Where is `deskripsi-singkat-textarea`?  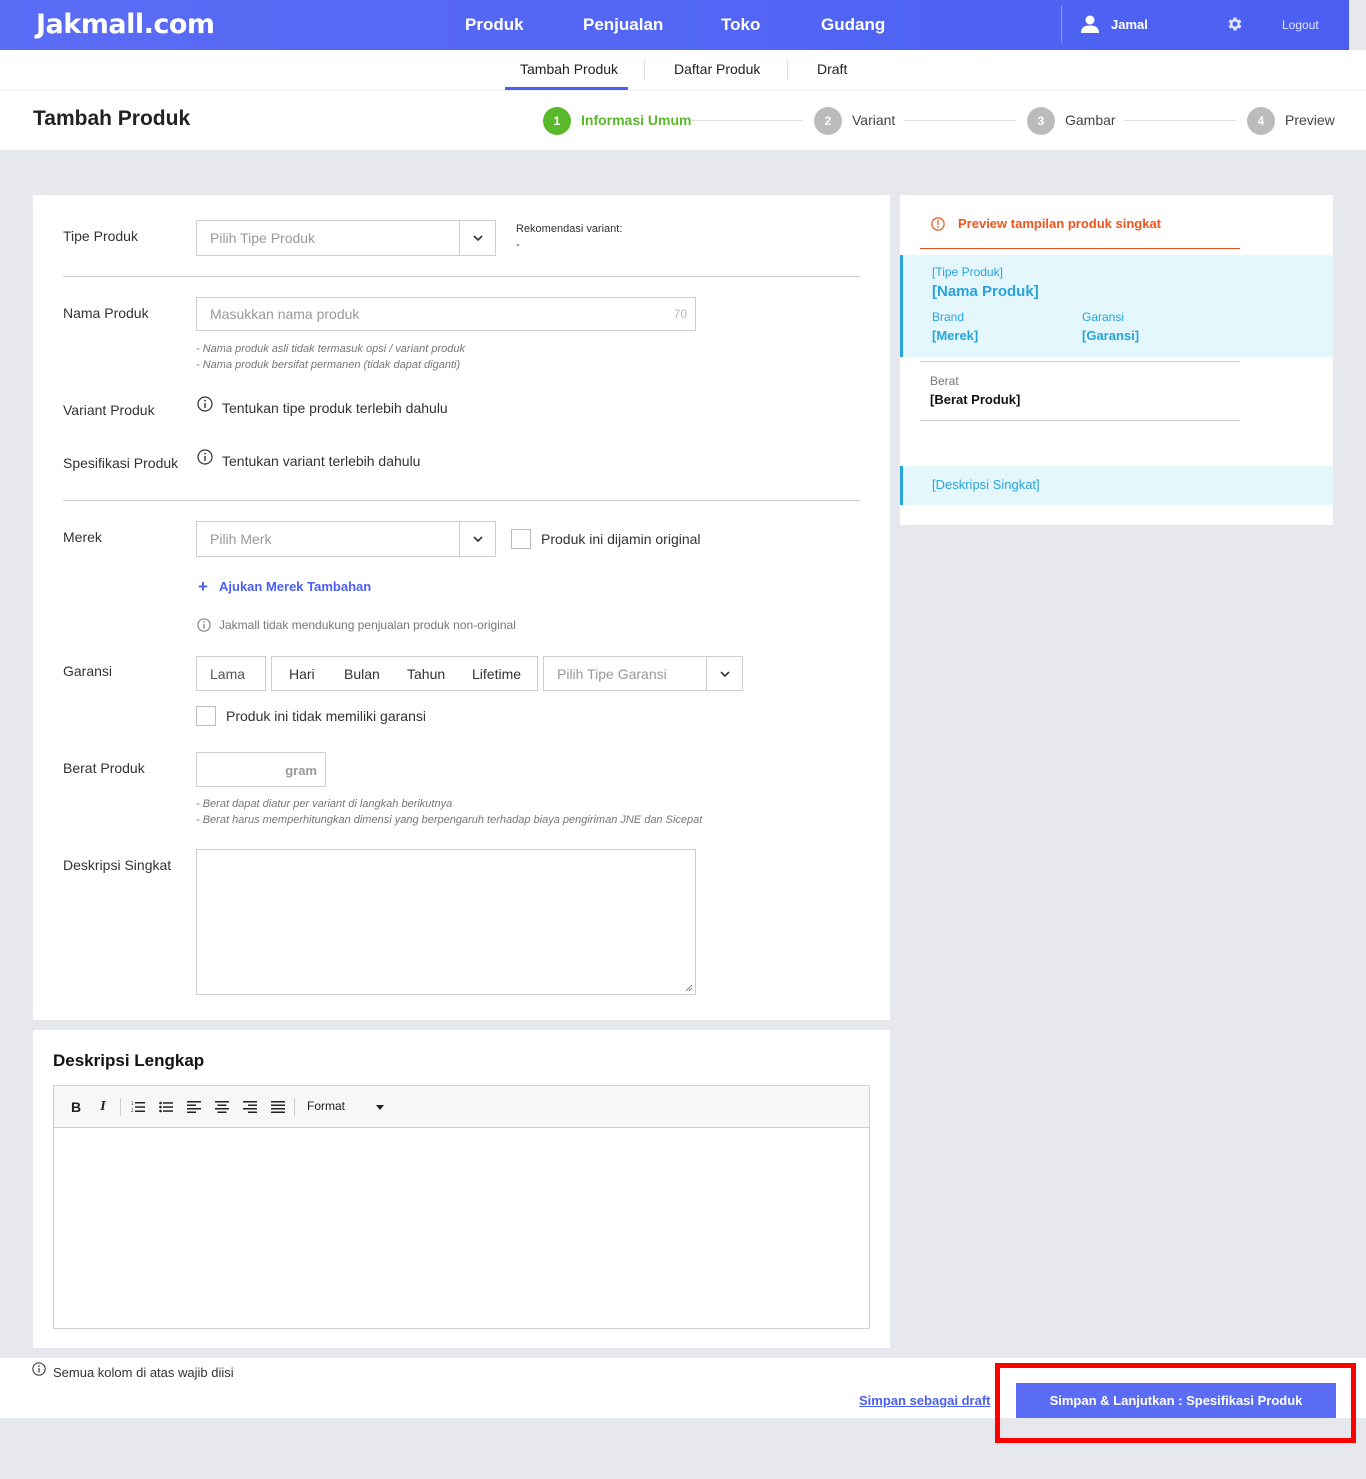 deskripsi-singkat-textarea is located at coordinates (446, 922).